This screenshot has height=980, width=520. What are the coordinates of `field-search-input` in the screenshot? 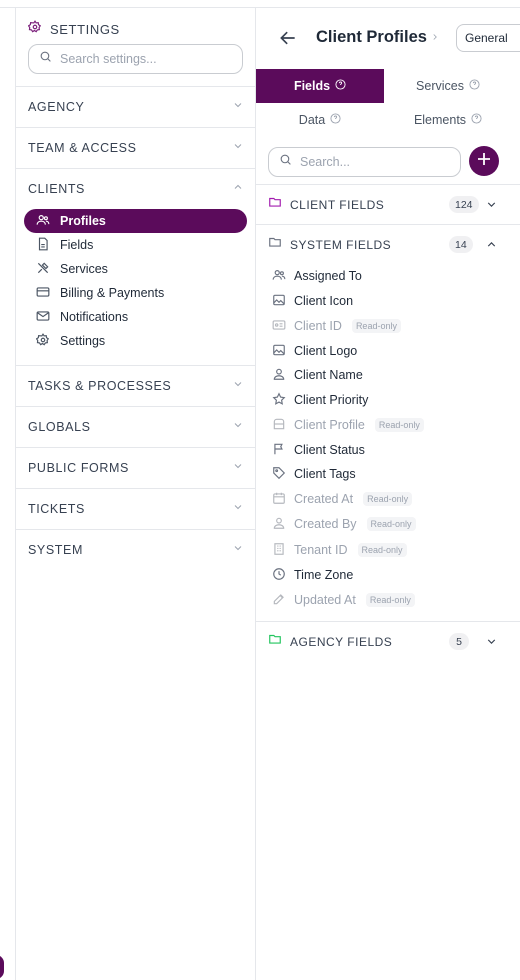 It's located at (375, 162).